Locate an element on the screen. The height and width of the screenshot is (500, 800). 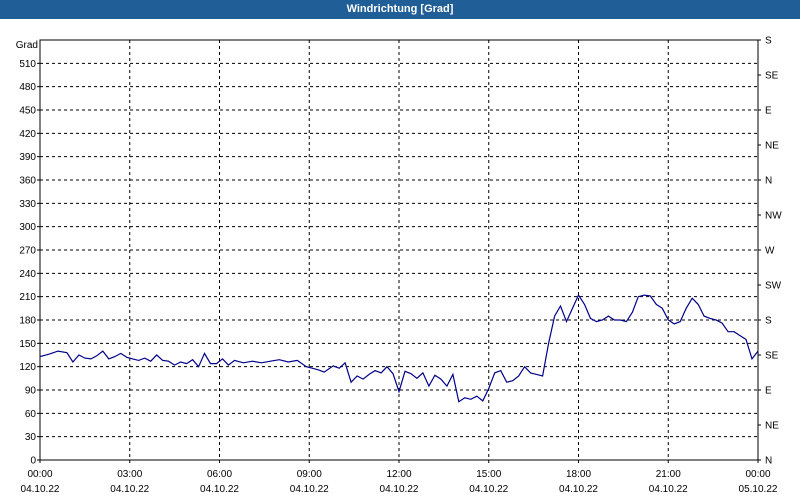
y-tick-label: 0 is located at coordinates (33, 461).